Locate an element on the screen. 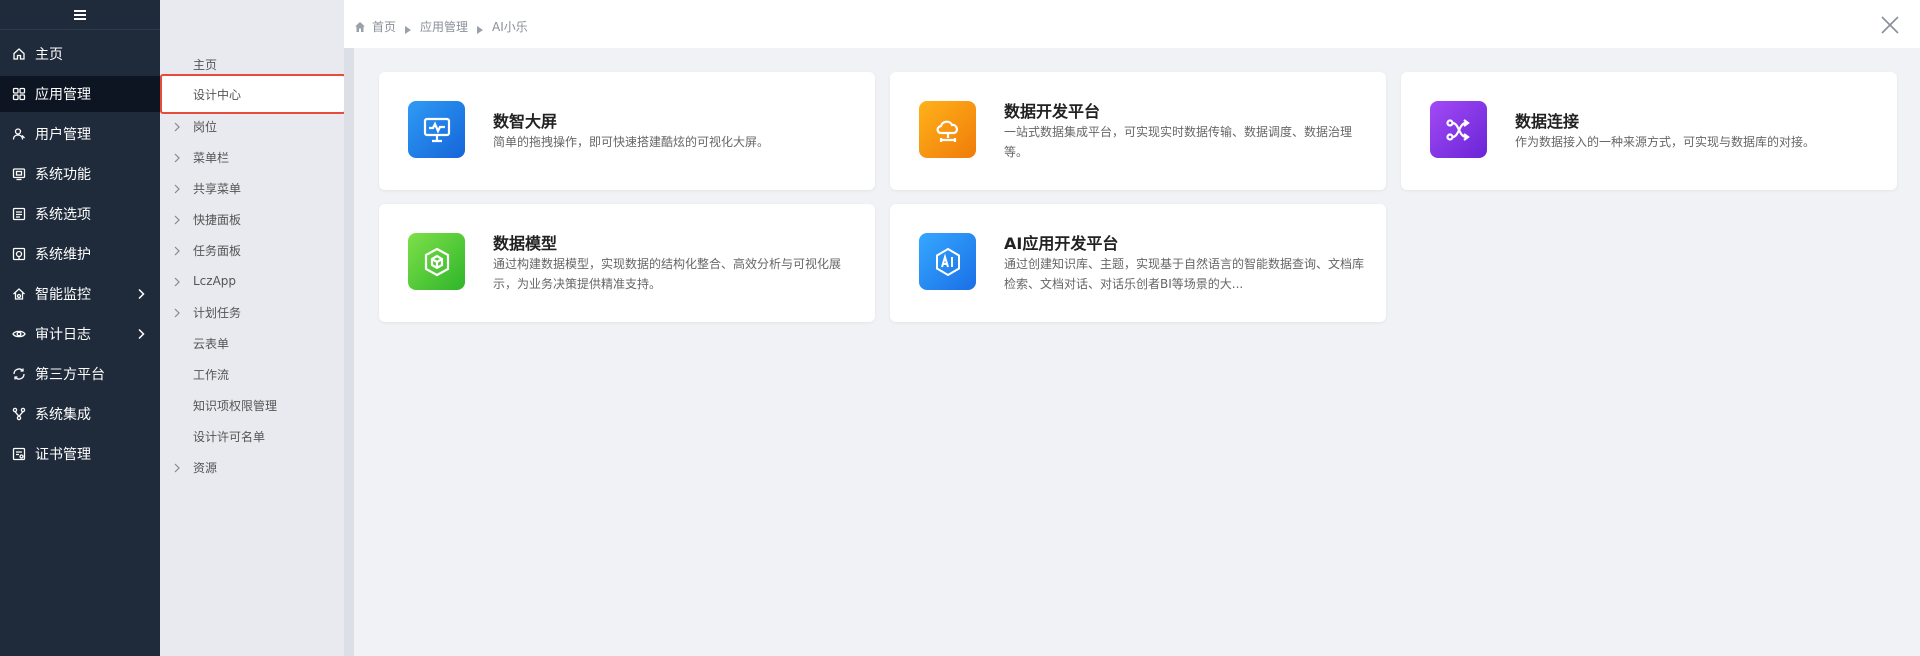 The height and width of the screenshot is (656, 1920). submenu-item-label: 工作流 is located at coordinates (211, 374).